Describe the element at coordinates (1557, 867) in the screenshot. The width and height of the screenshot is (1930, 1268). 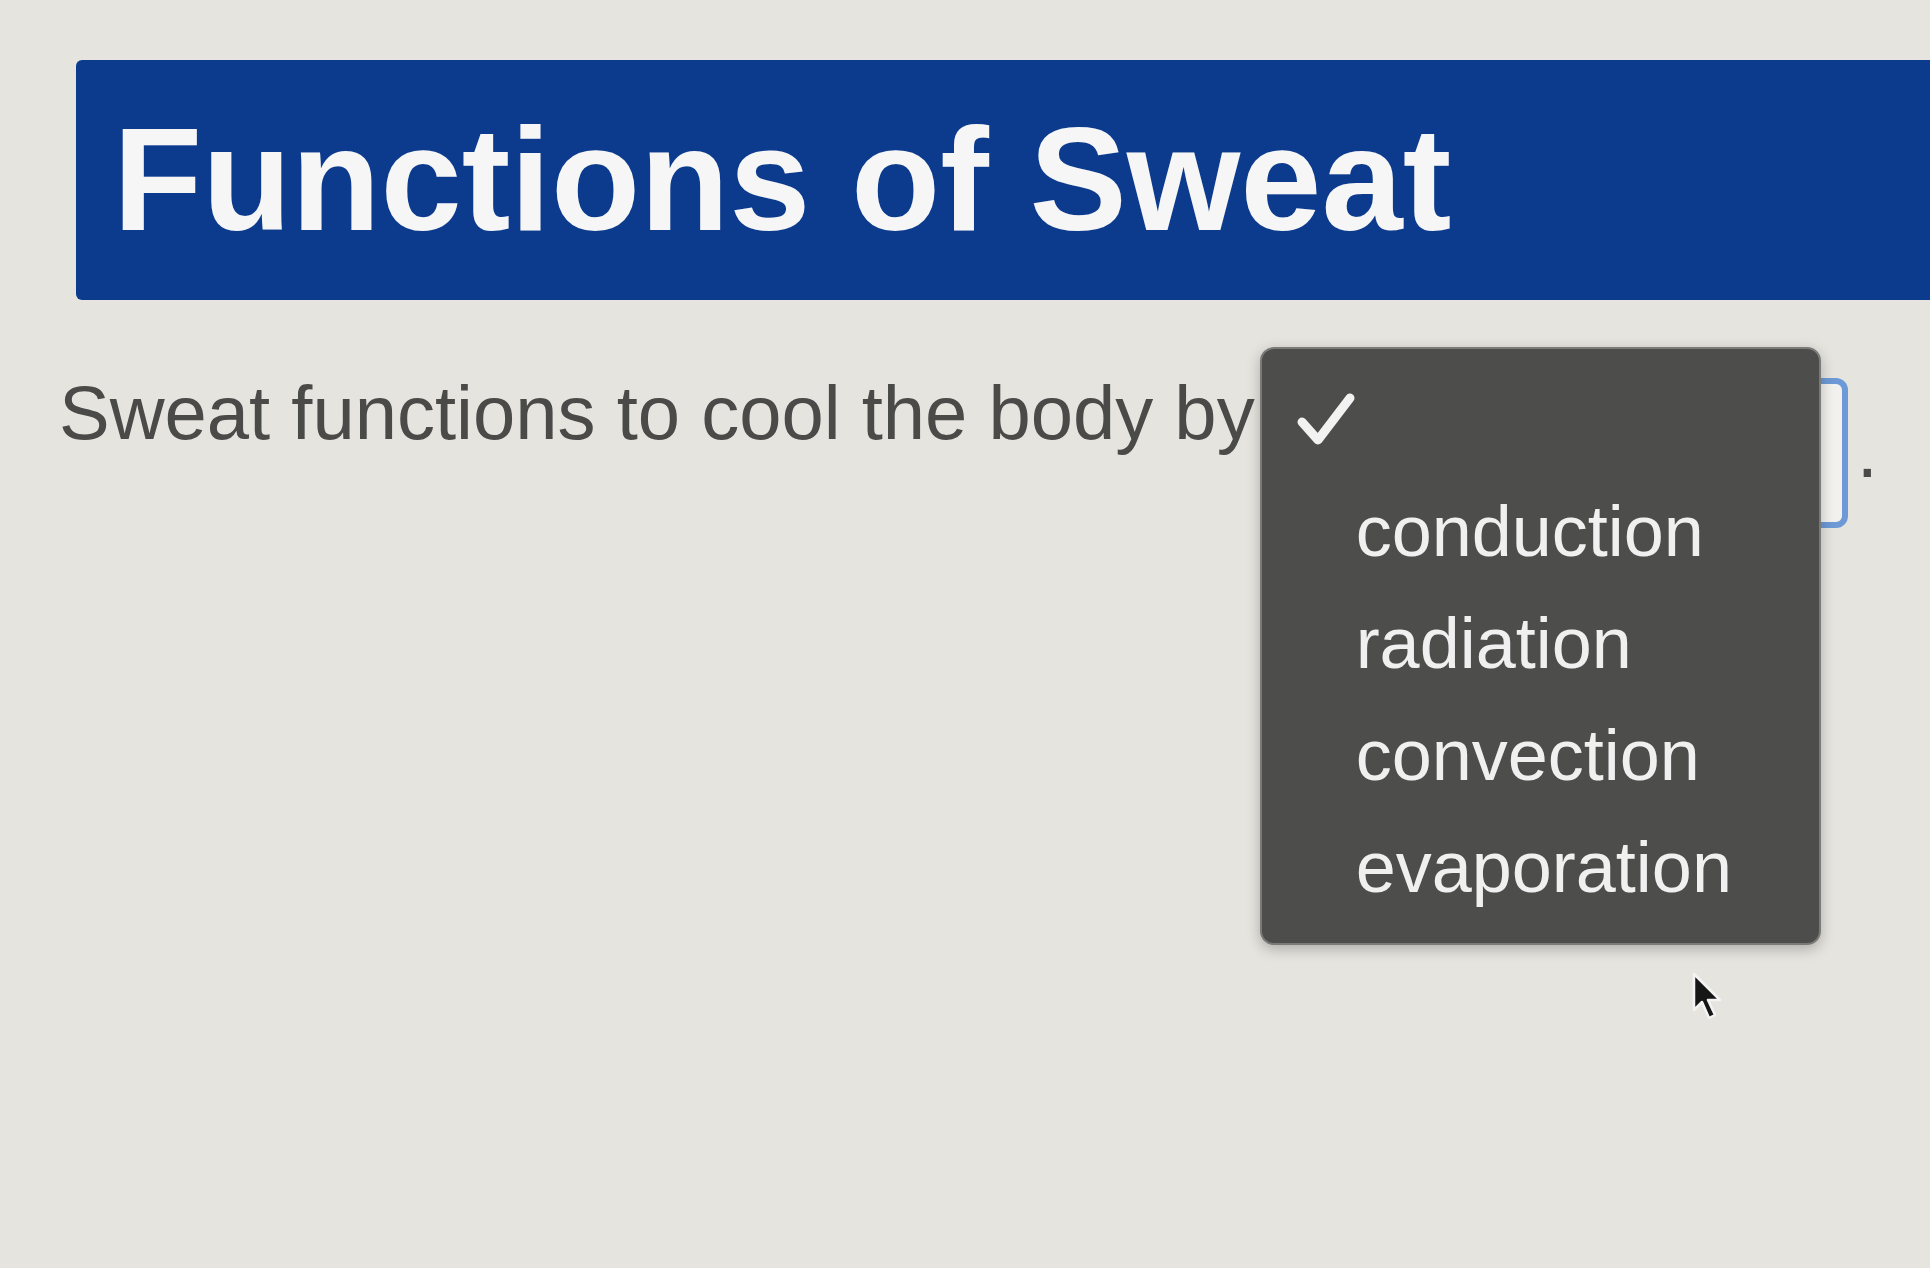
I see `dropdown-option: evaporation` at that location.